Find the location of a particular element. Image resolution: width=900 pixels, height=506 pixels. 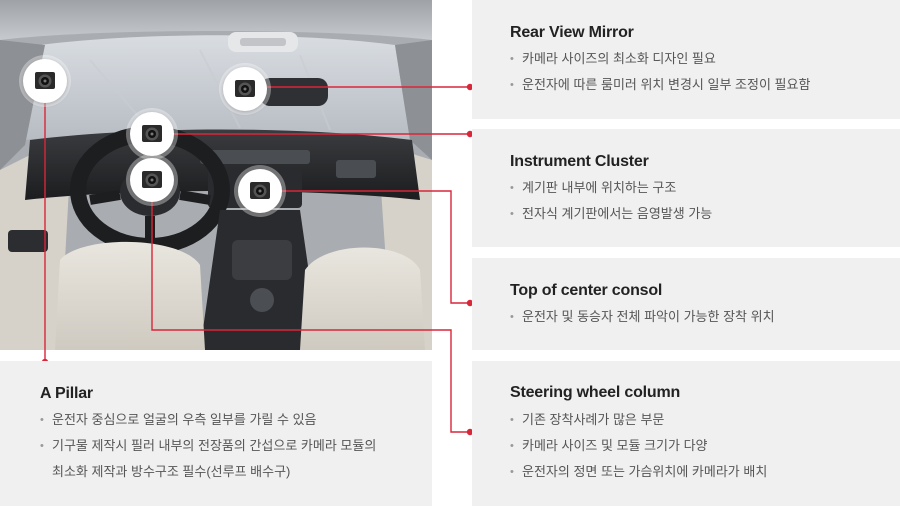

list-item: 운전자 및 동승자 전체 파악이 가능한 장착 위치 is located at coordinates (642, 317).